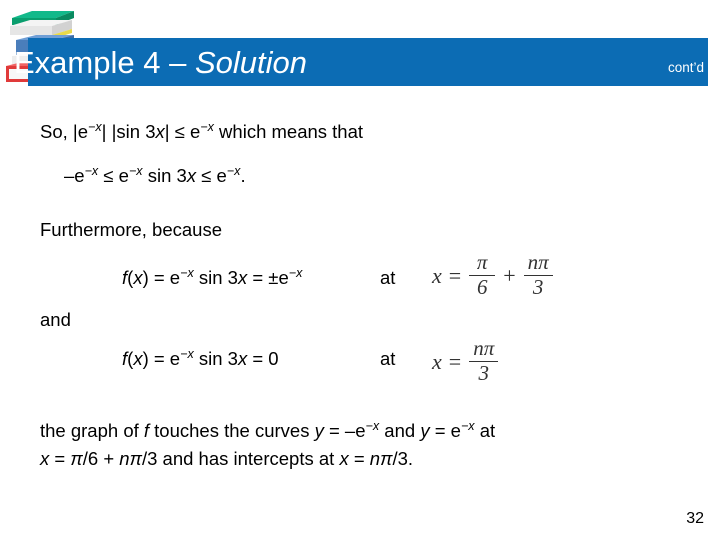 Image resolution: width=720 pixels, height=540 pixels. What do you see at coordinates (242, 358) in the screenshot?
I see `eq2-var-2: x` at bounding box center [242, 358].